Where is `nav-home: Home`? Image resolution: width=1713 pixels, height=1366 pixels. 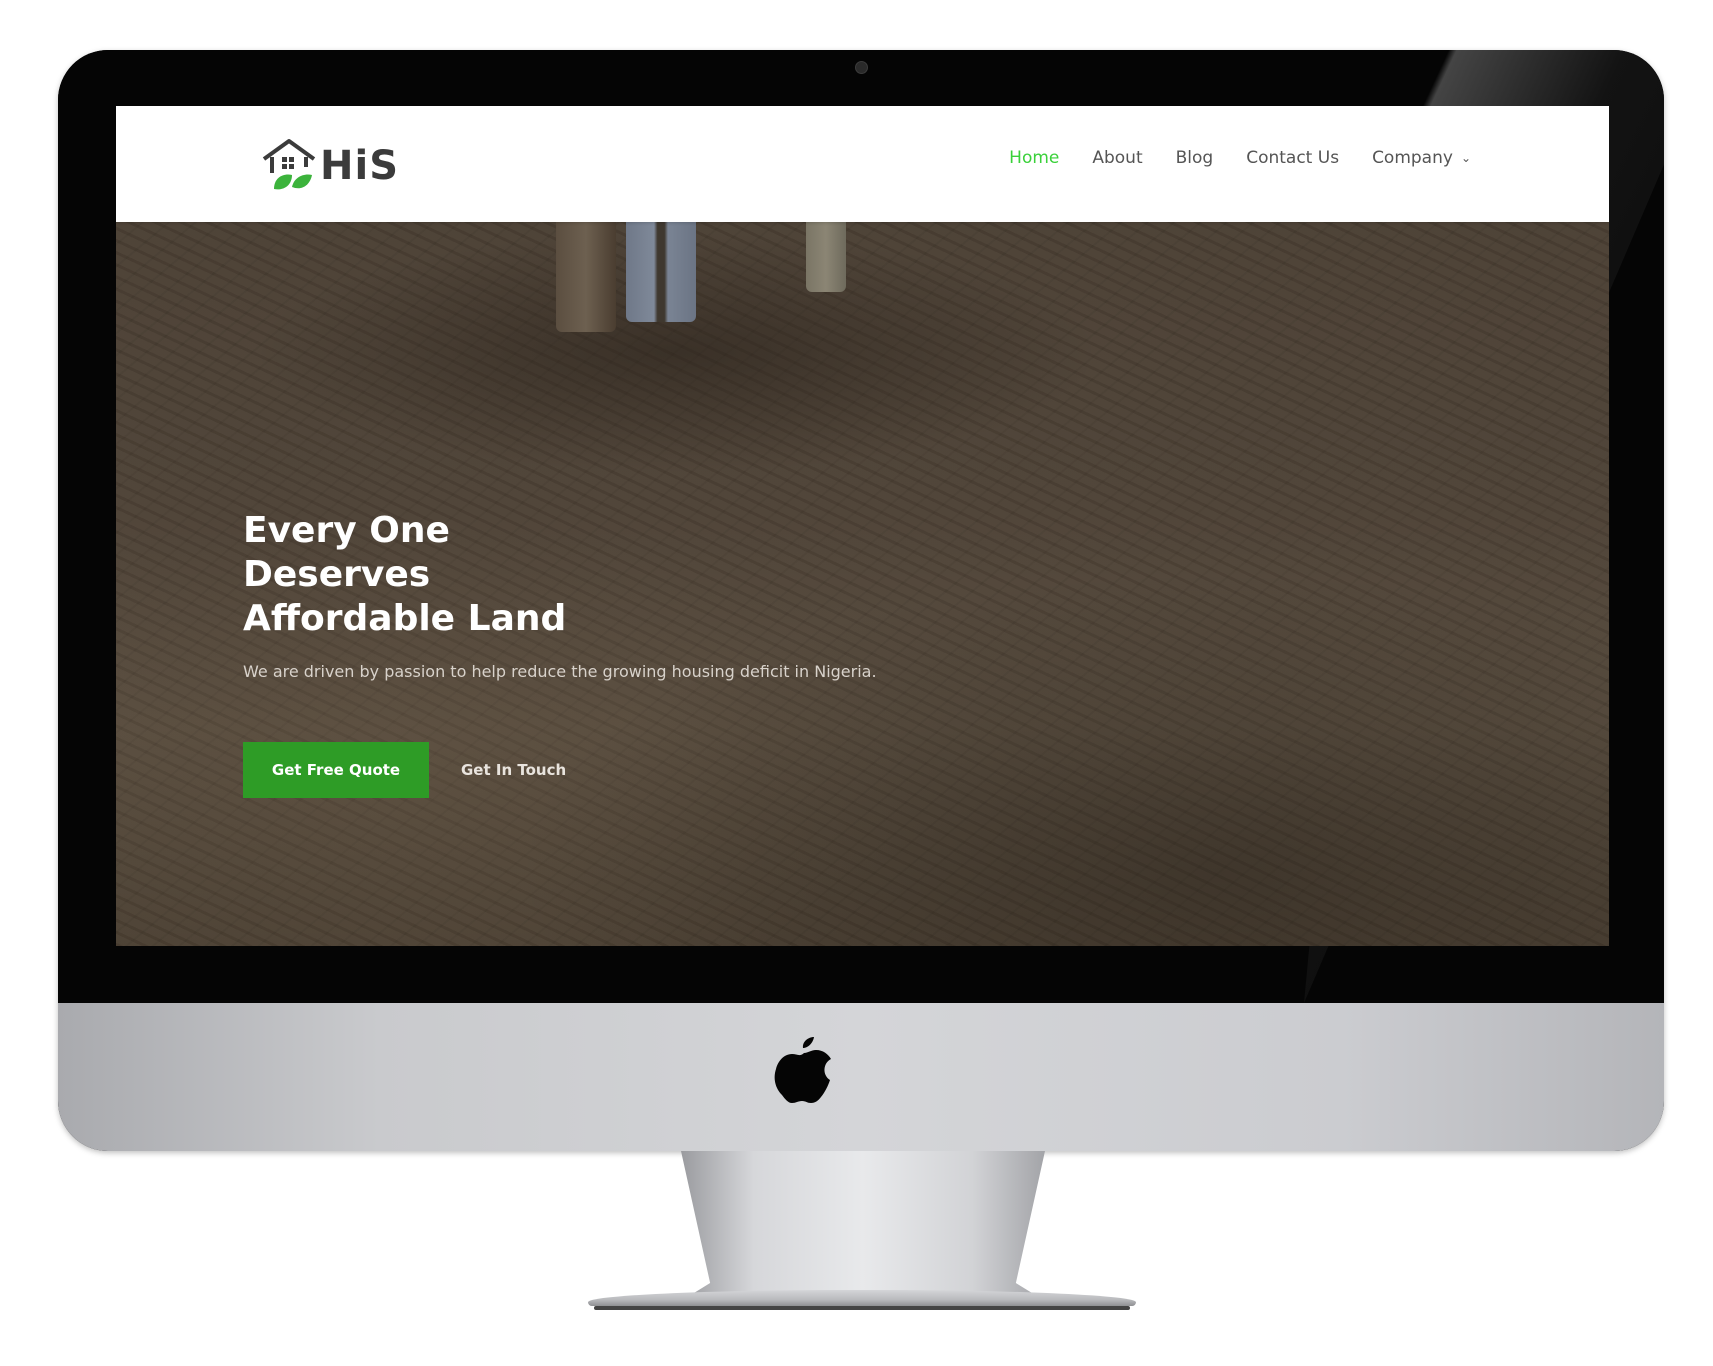
nav-home: Home is located at coordinates (1034, 158).